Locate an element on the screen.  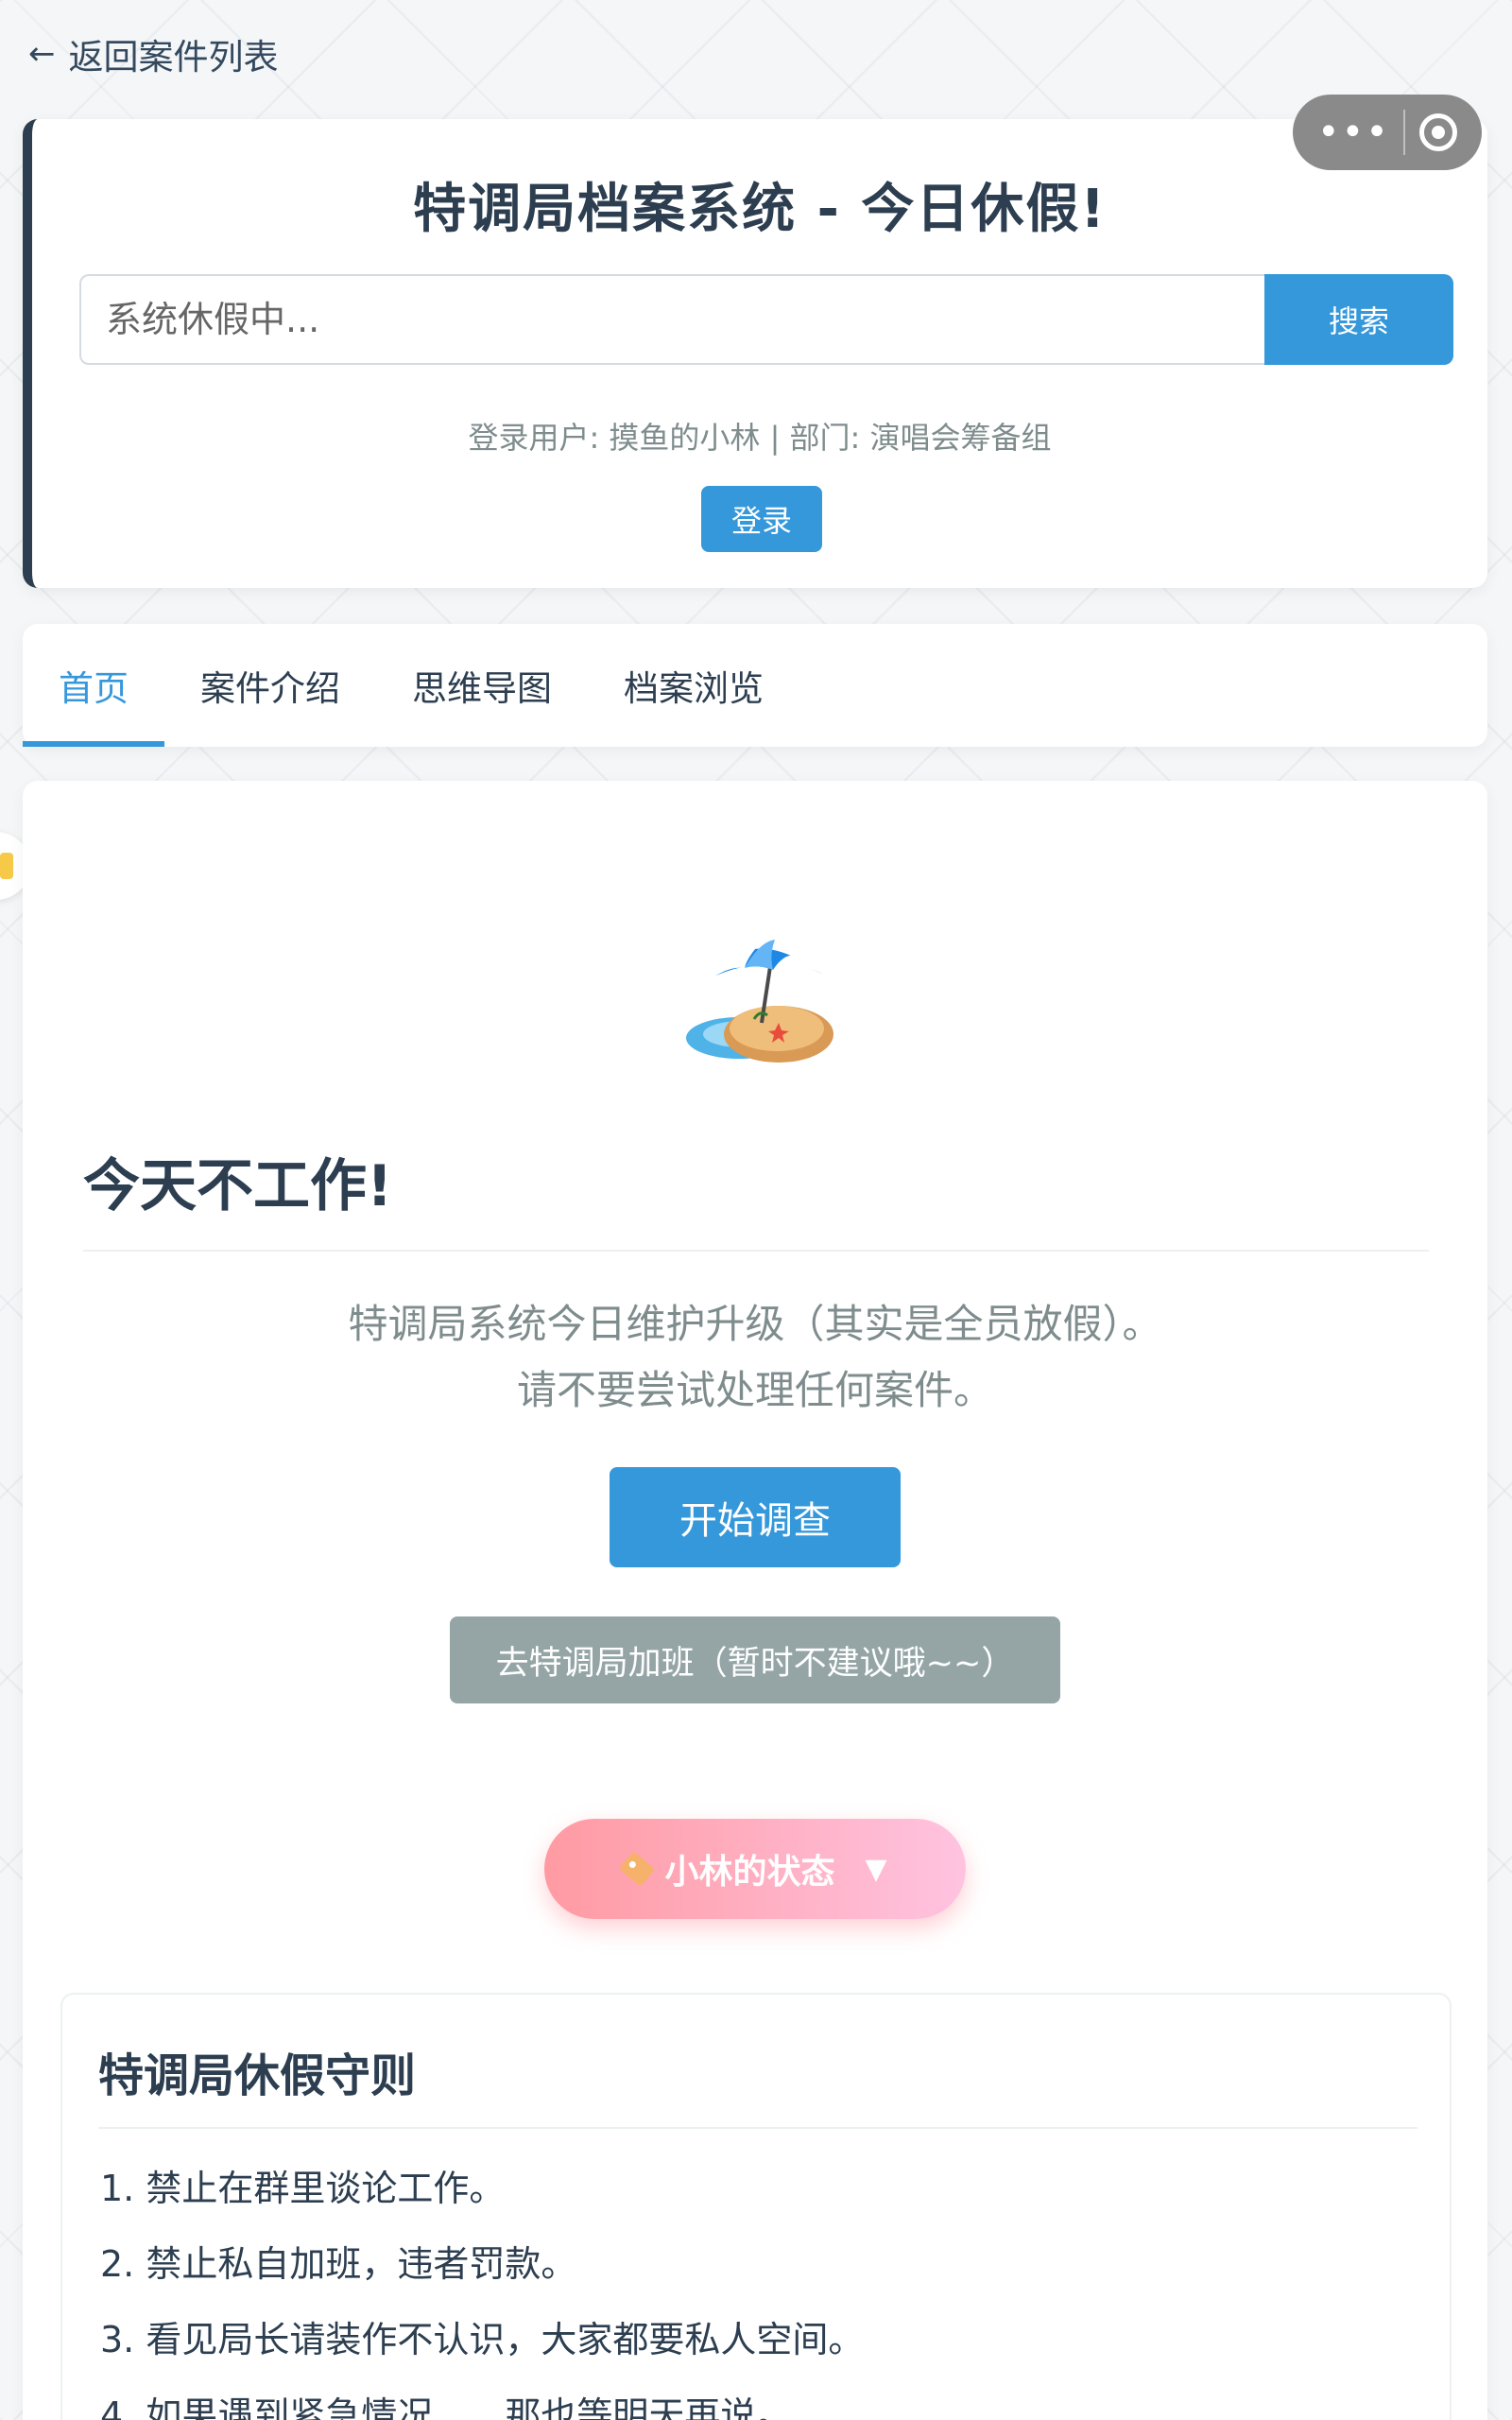
overtime-button: 去特调局加班（暂时不建议哦~~） is located at coordinates (755, 1659).